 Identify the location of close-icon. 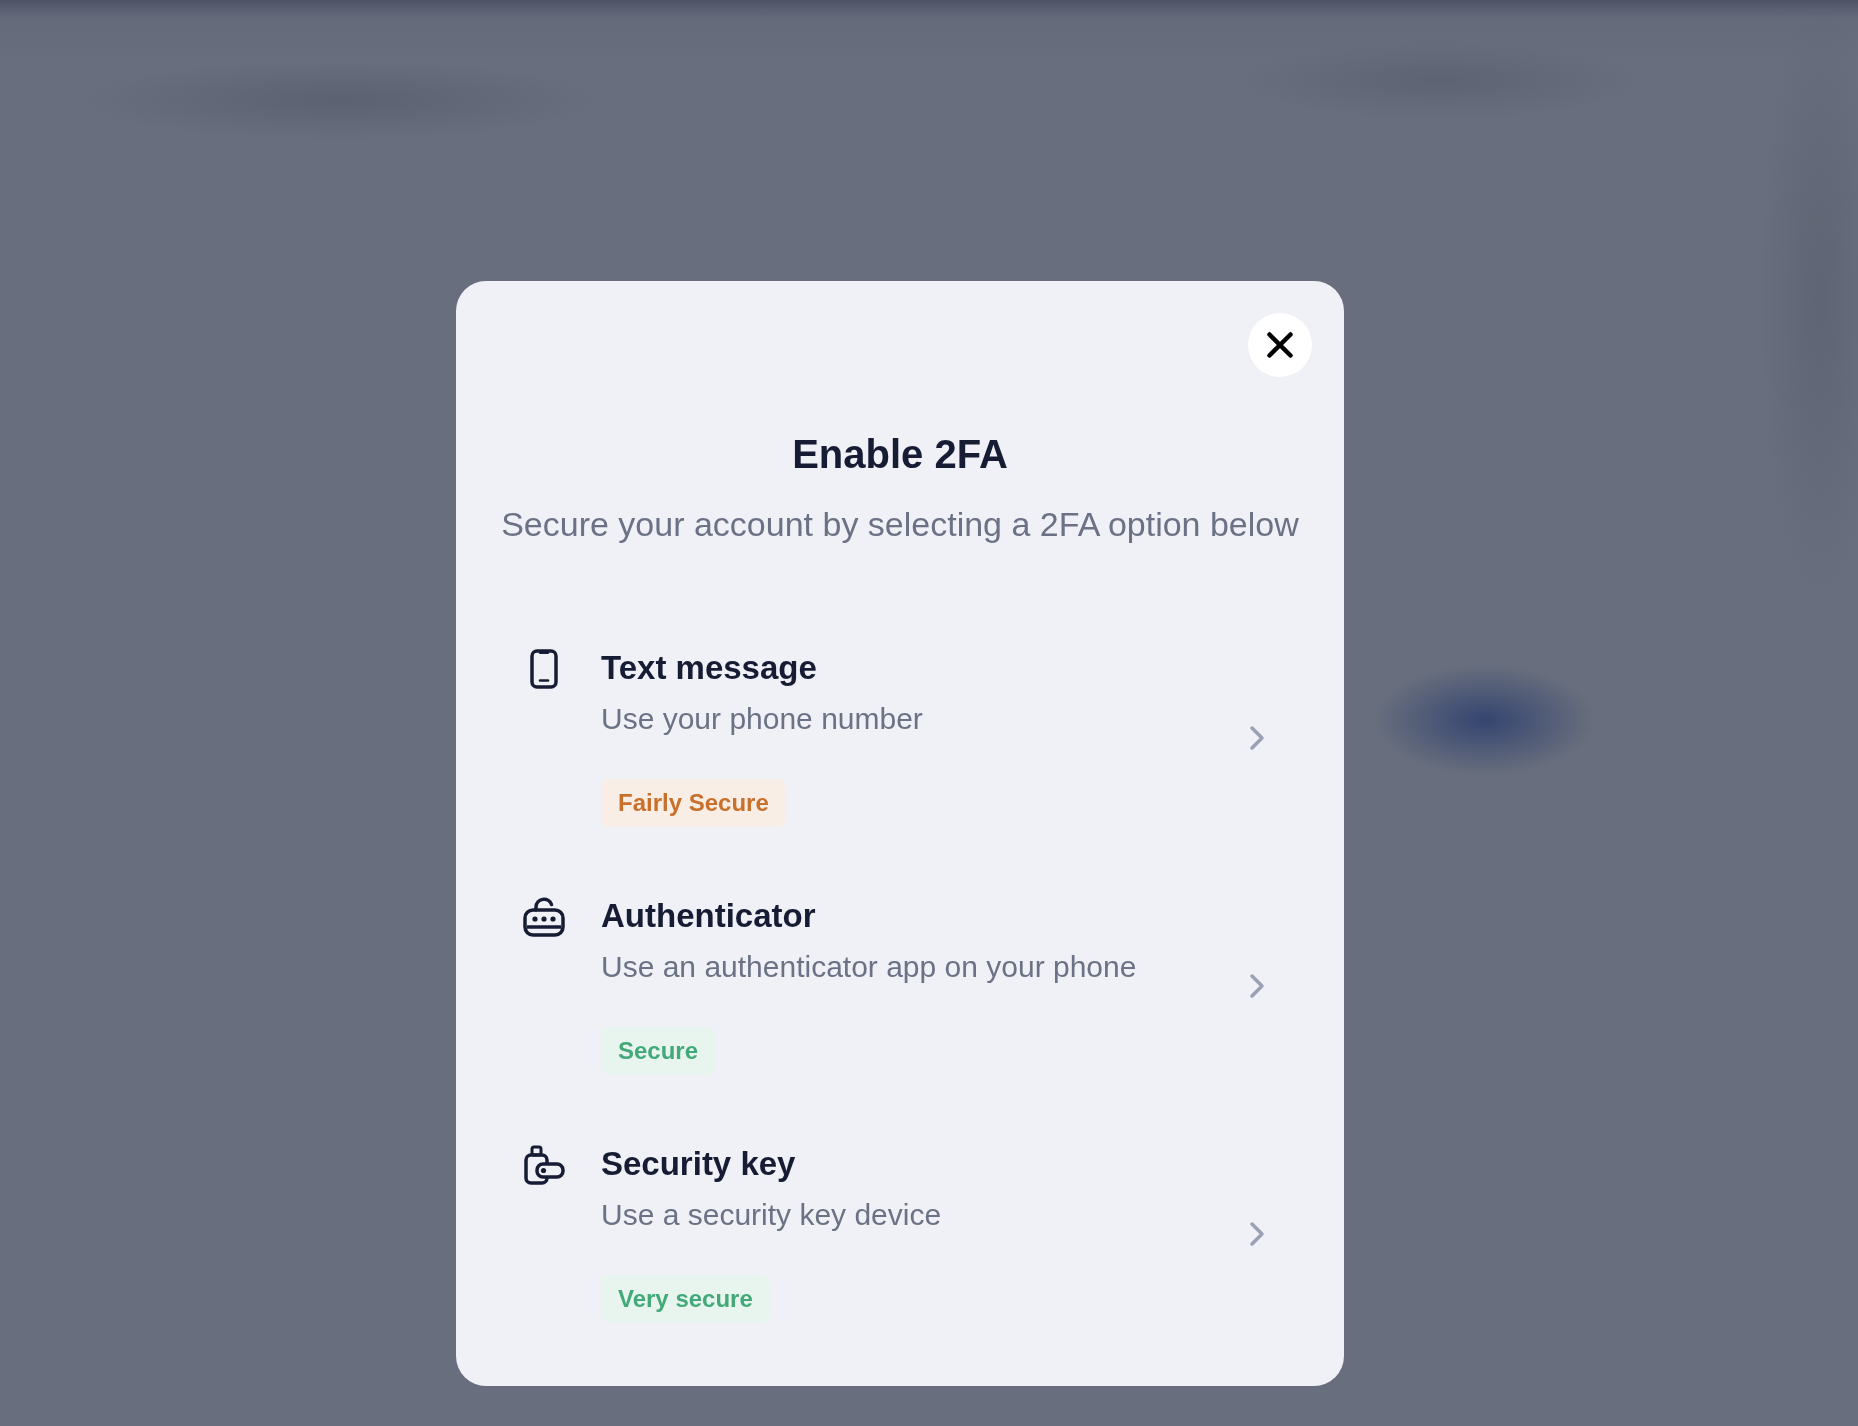
(1280, 345).